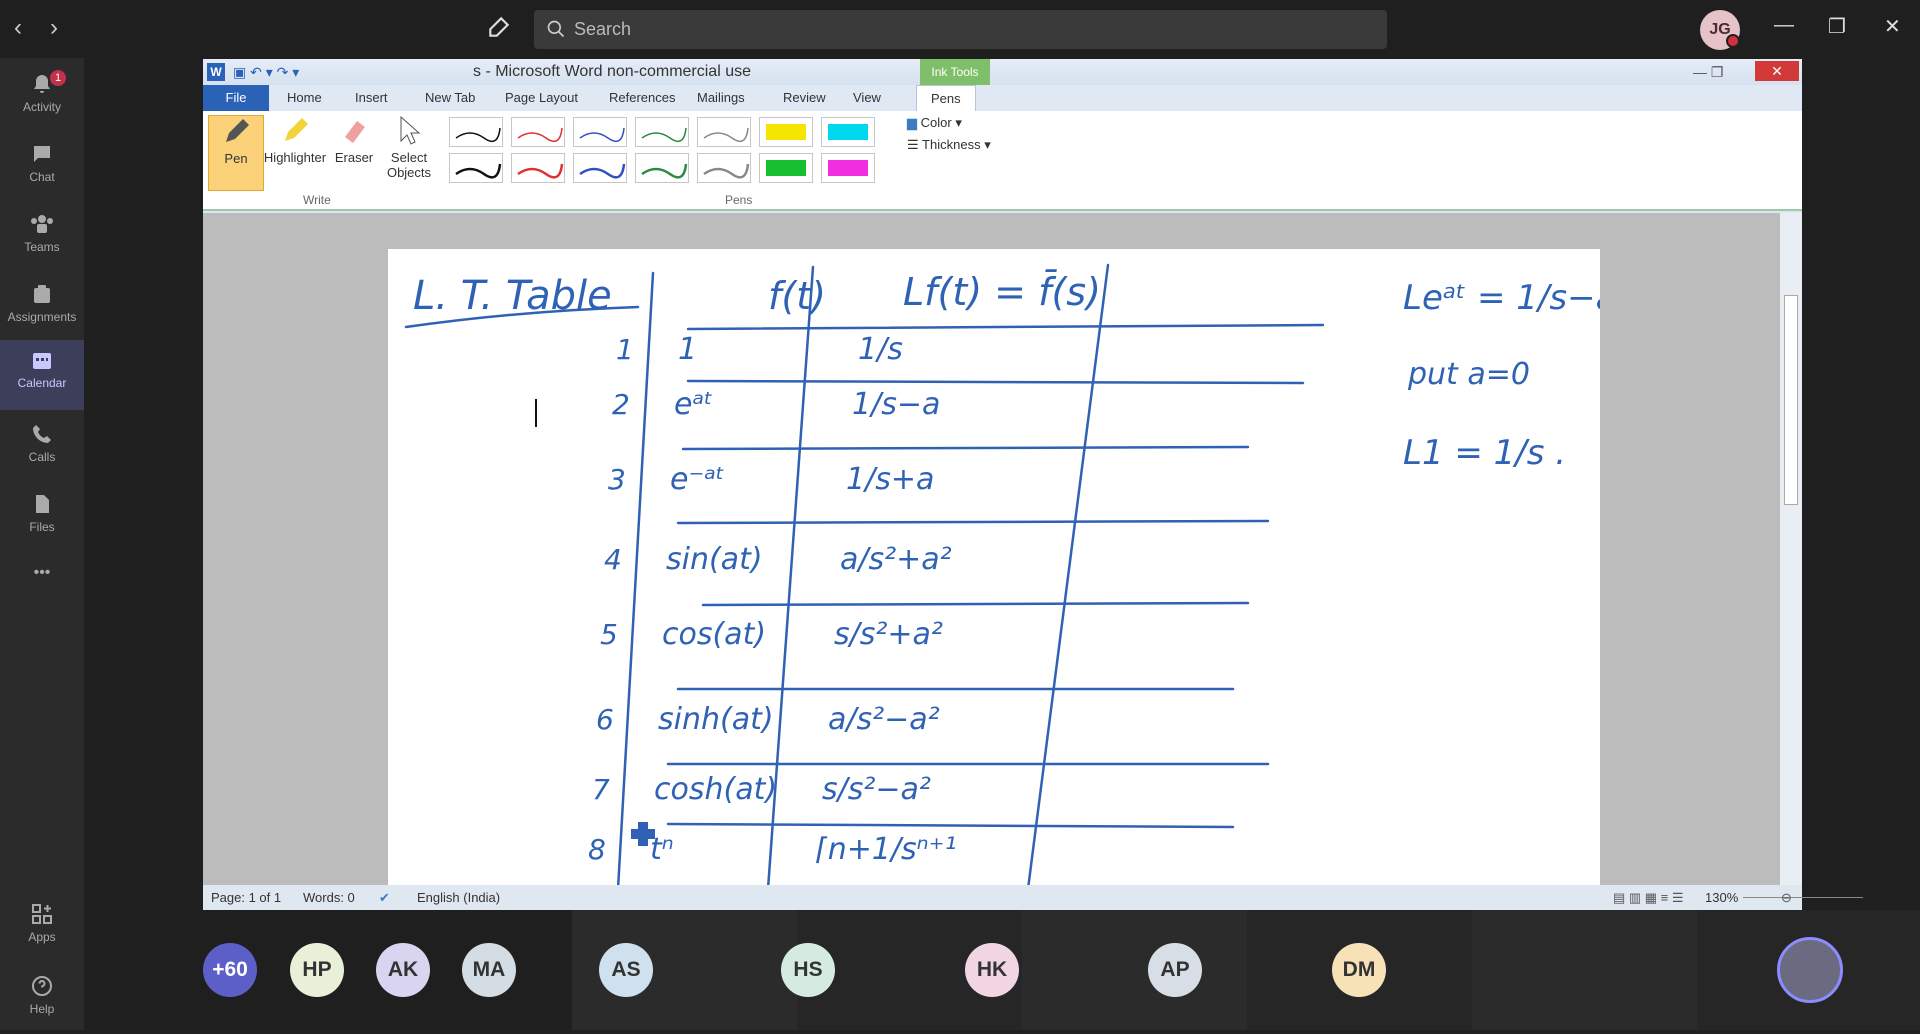 This screenshot has height=1034, width=1920. I want to click on more-apps-icon: •••, so click(42, 579).